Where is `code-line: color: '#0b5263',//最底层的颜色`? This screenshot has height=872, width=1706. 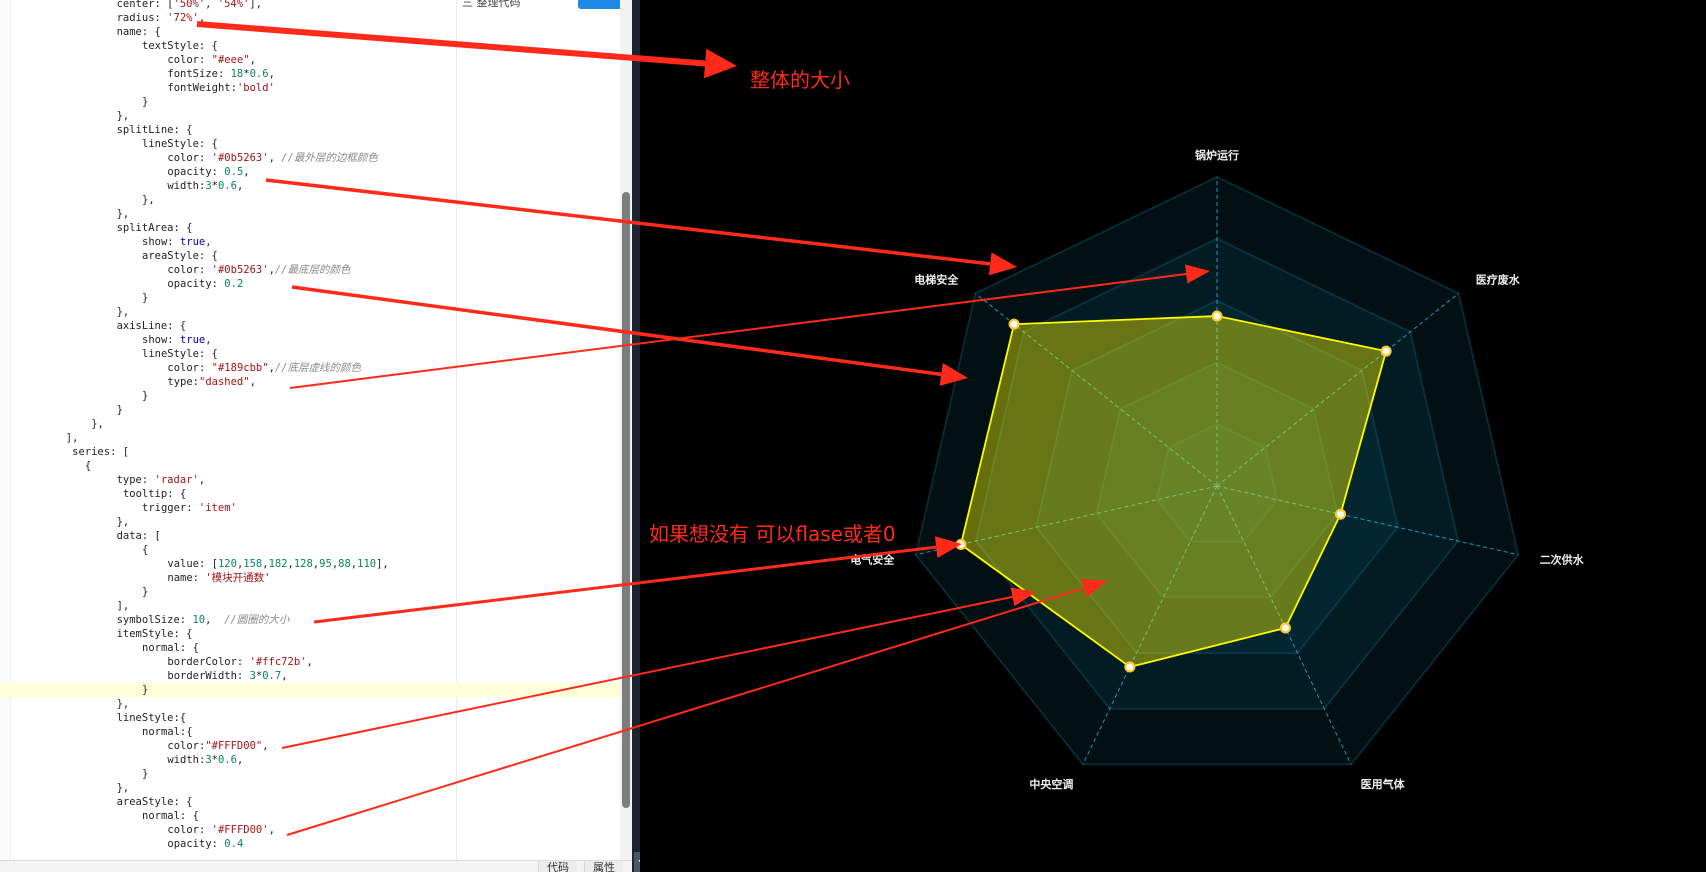
code-line: color: '#0b5263',//最底层的颜色 is located at coordinates (316, 270).